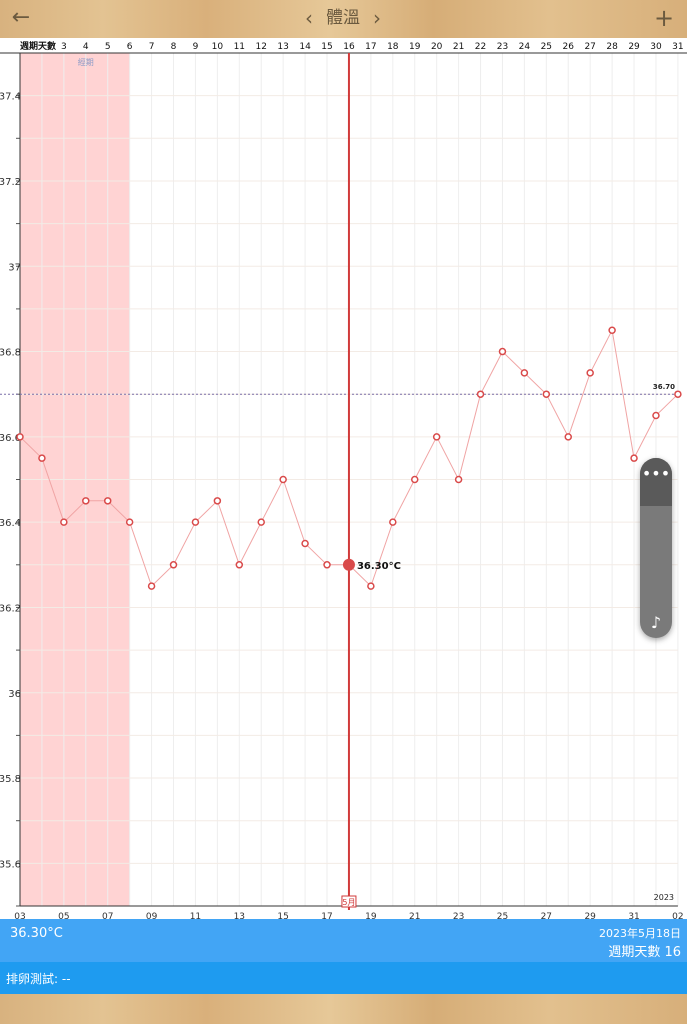 The width and height of the screenshot is (687, 1024). Describe the element at coordinates (282, 915) in the screenshot. I see `x-tick-label: 15` at that location.